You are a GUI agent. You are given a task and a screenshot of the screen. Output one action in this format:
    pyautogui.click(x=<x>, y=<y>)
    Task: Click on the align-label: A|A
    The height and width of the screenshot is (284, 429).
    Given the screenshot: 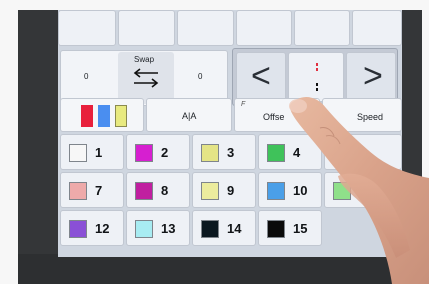 What is the action you would take?
    pyautogui.click(x=189, y=116)
    